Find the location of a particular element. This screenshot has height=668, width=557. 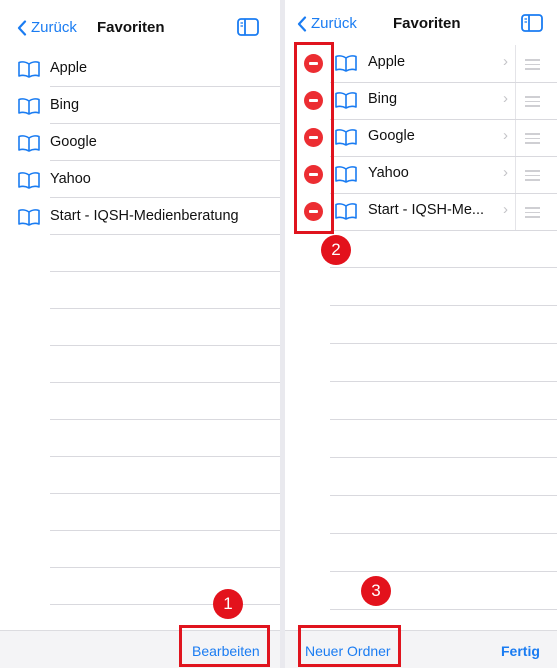

nav-bar: Zurück Favoriten is located at coordinates (140, 28).